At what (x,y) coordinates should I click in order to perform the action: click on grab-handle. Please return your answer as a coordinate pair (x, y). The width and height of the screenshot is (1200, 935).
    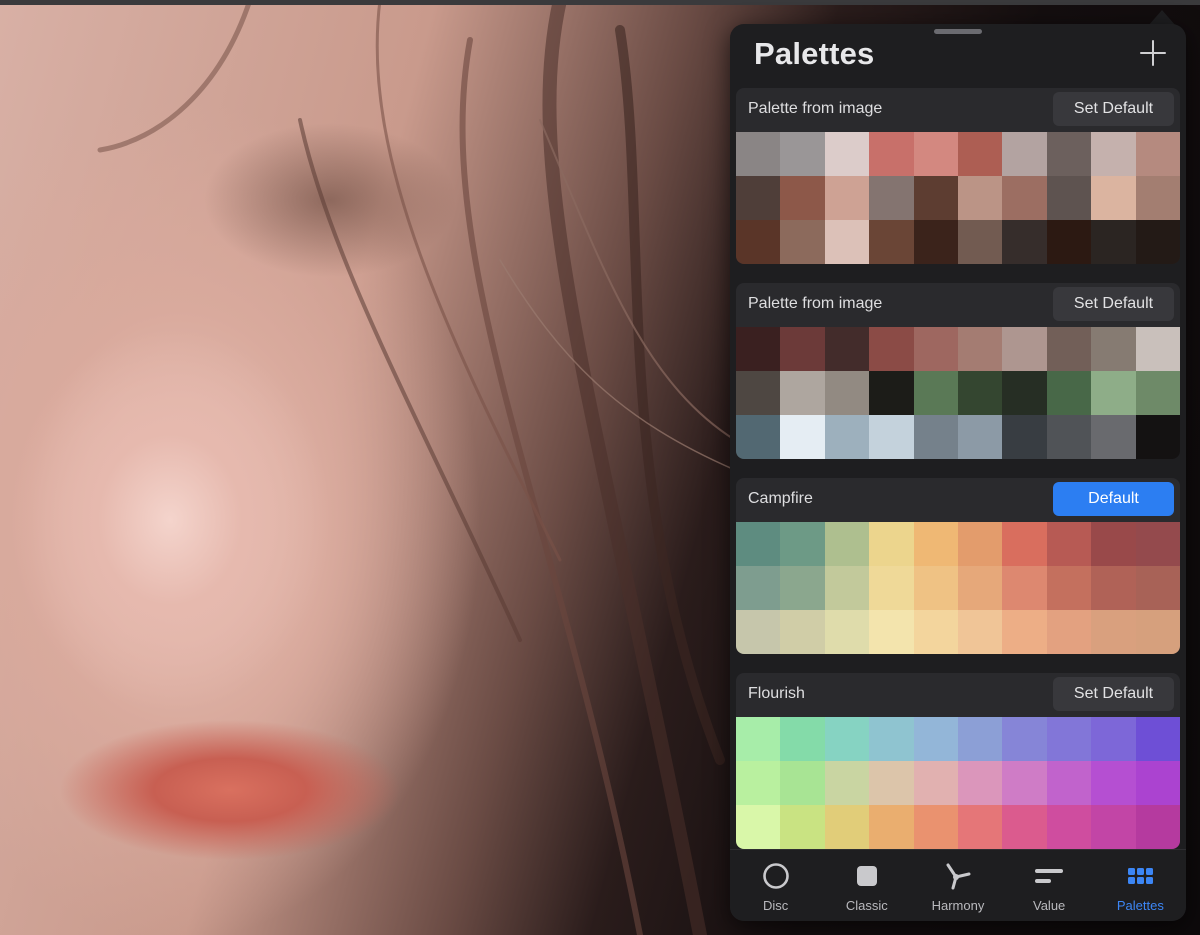
    Looking at the image, I should click on (958, 31).